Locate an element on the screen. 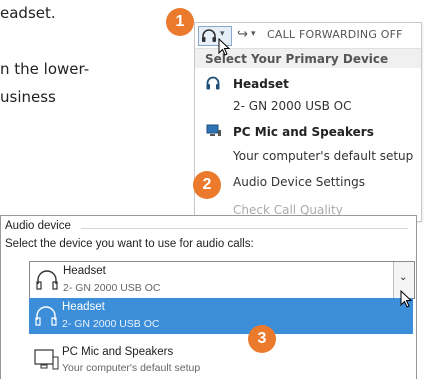 Image resolution: width=433 pixels, height=379 pixels. menu-item-audio-device-settings: Audio Device Settings is located at coordinates (308, 184).